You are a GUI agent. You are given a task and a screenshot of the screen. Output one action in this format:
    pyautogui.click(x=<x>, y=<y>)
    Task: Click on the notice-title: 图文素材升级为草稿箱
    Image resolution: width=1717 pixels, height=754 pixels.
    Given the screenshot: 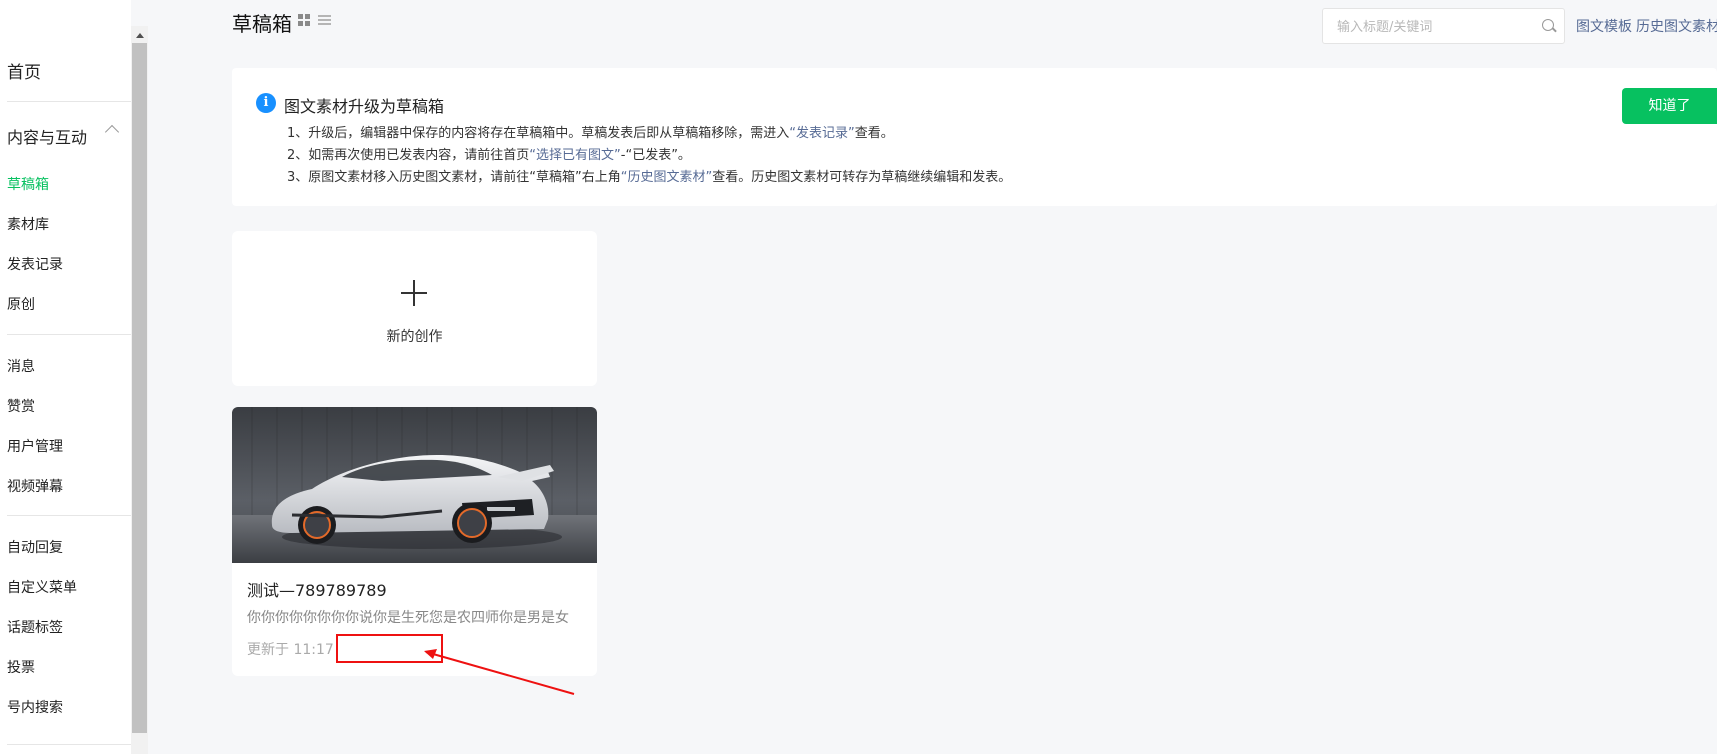 What is the action you would take?
    pyautogui.click(x=364, y=106)
    